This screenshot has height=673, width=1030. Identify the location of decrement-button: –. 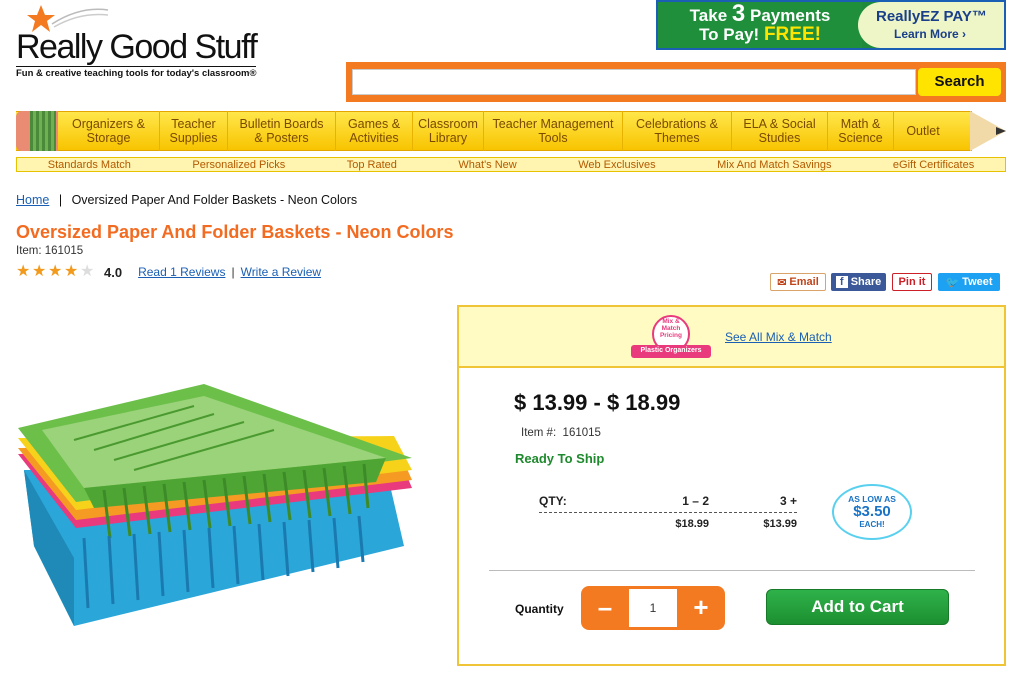
(605, 608).